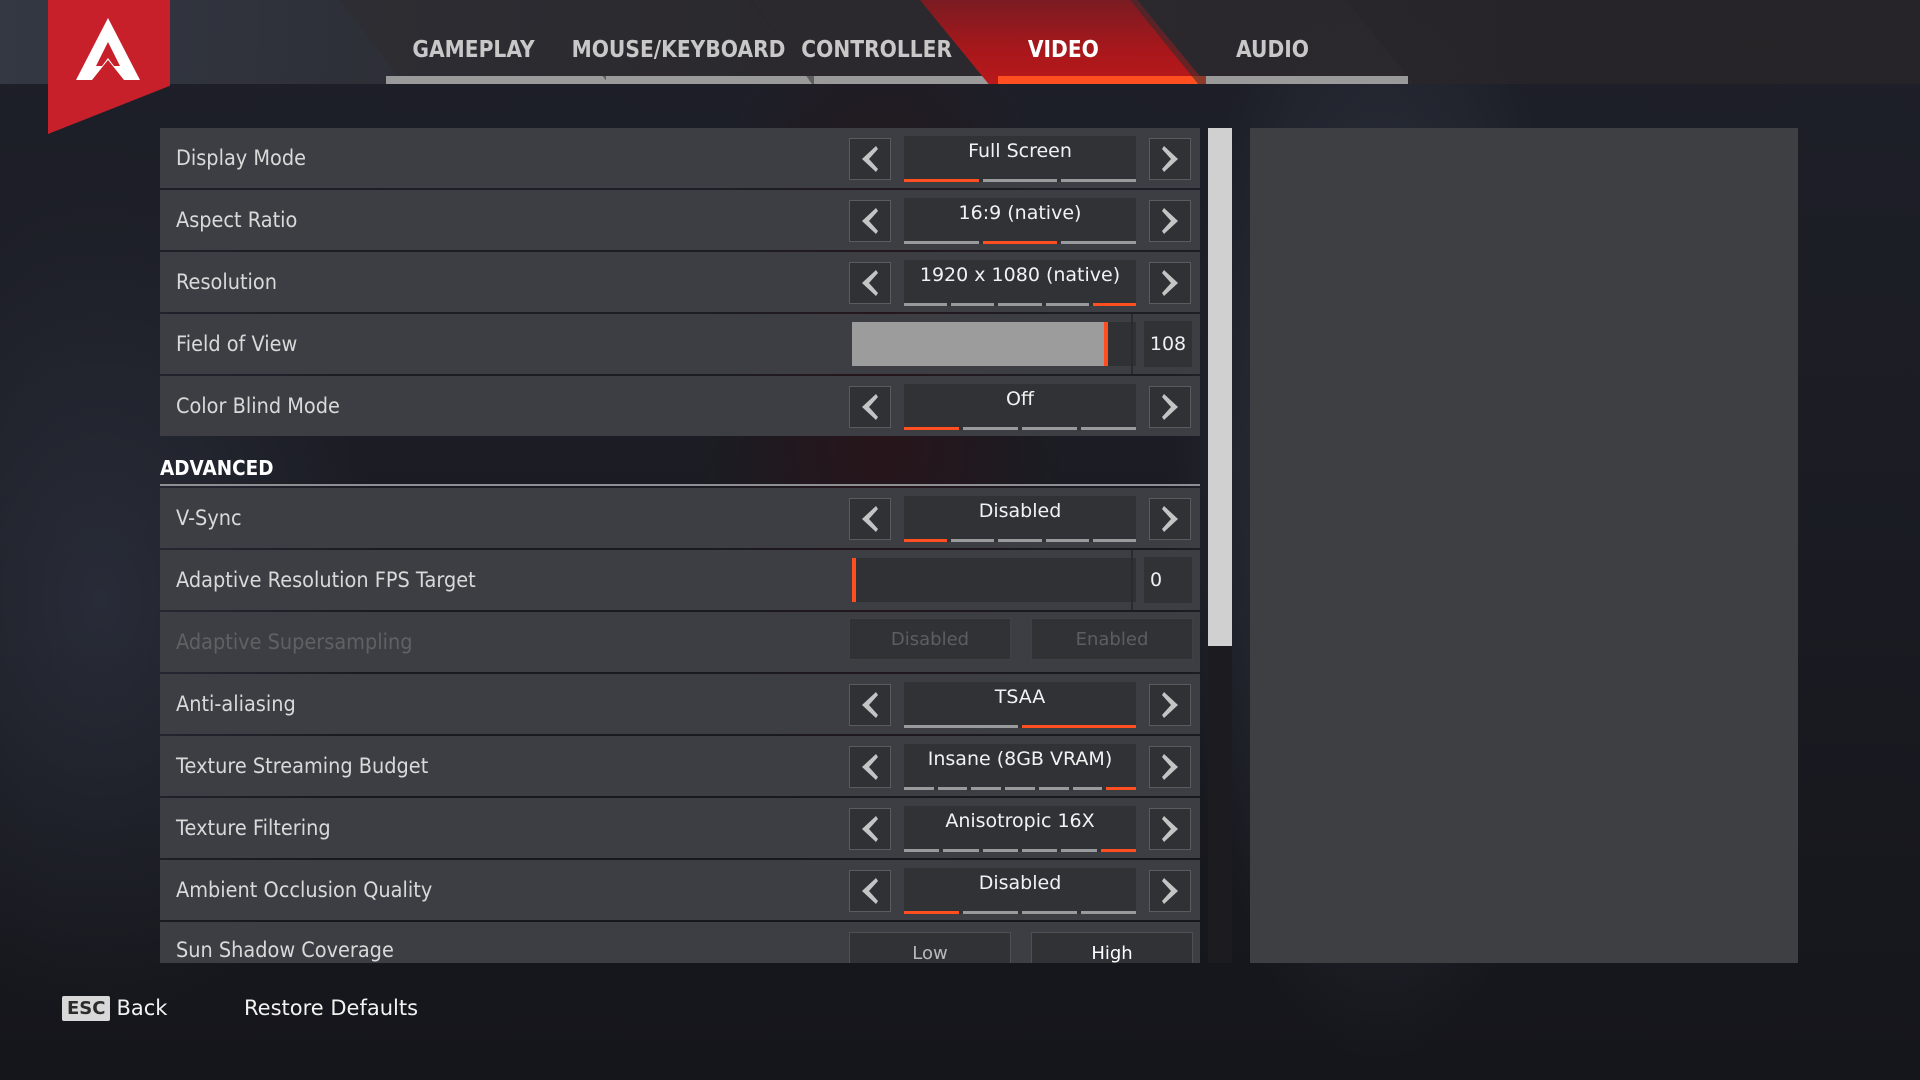 The height and width of the screenshot is (1080, 1920). I want to click on adaptive-resolution-slider, so click(994, 580).